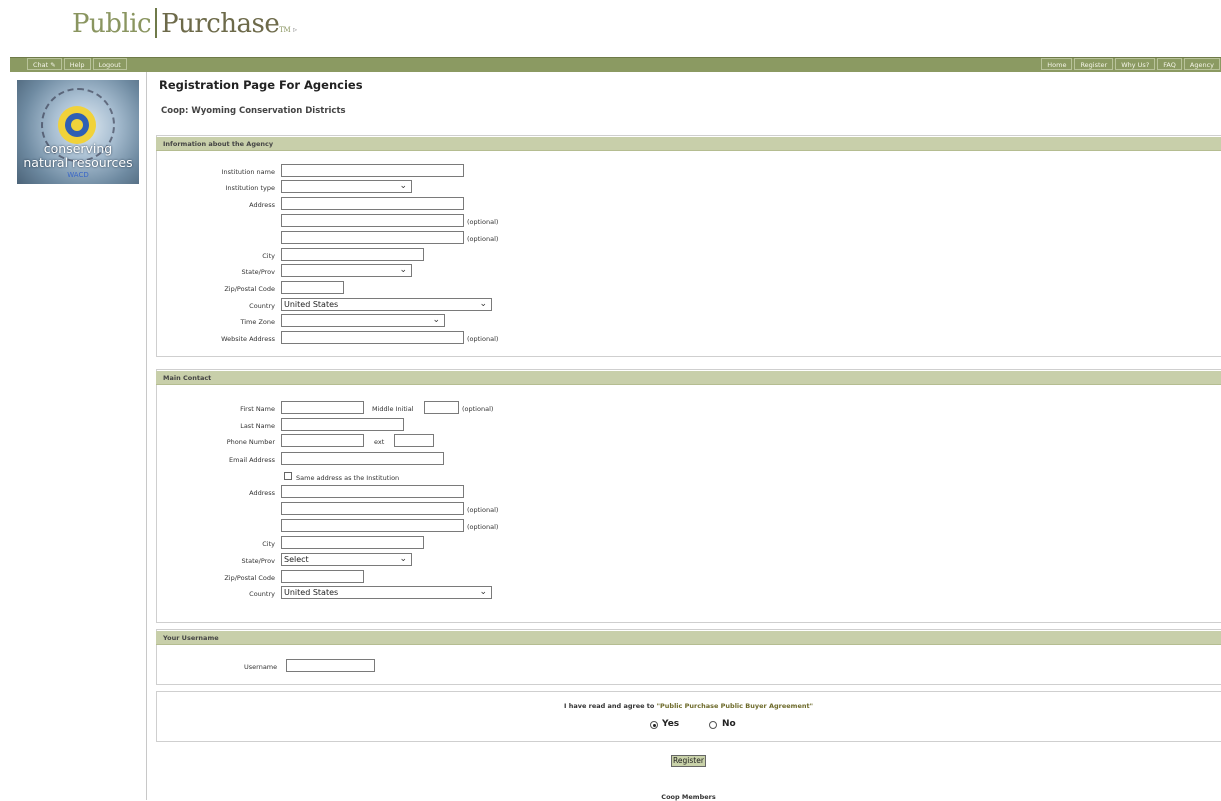 The width and height of the screenshot is (1221, 801). I want to click on state-select: ⌄, so click(346, 270).